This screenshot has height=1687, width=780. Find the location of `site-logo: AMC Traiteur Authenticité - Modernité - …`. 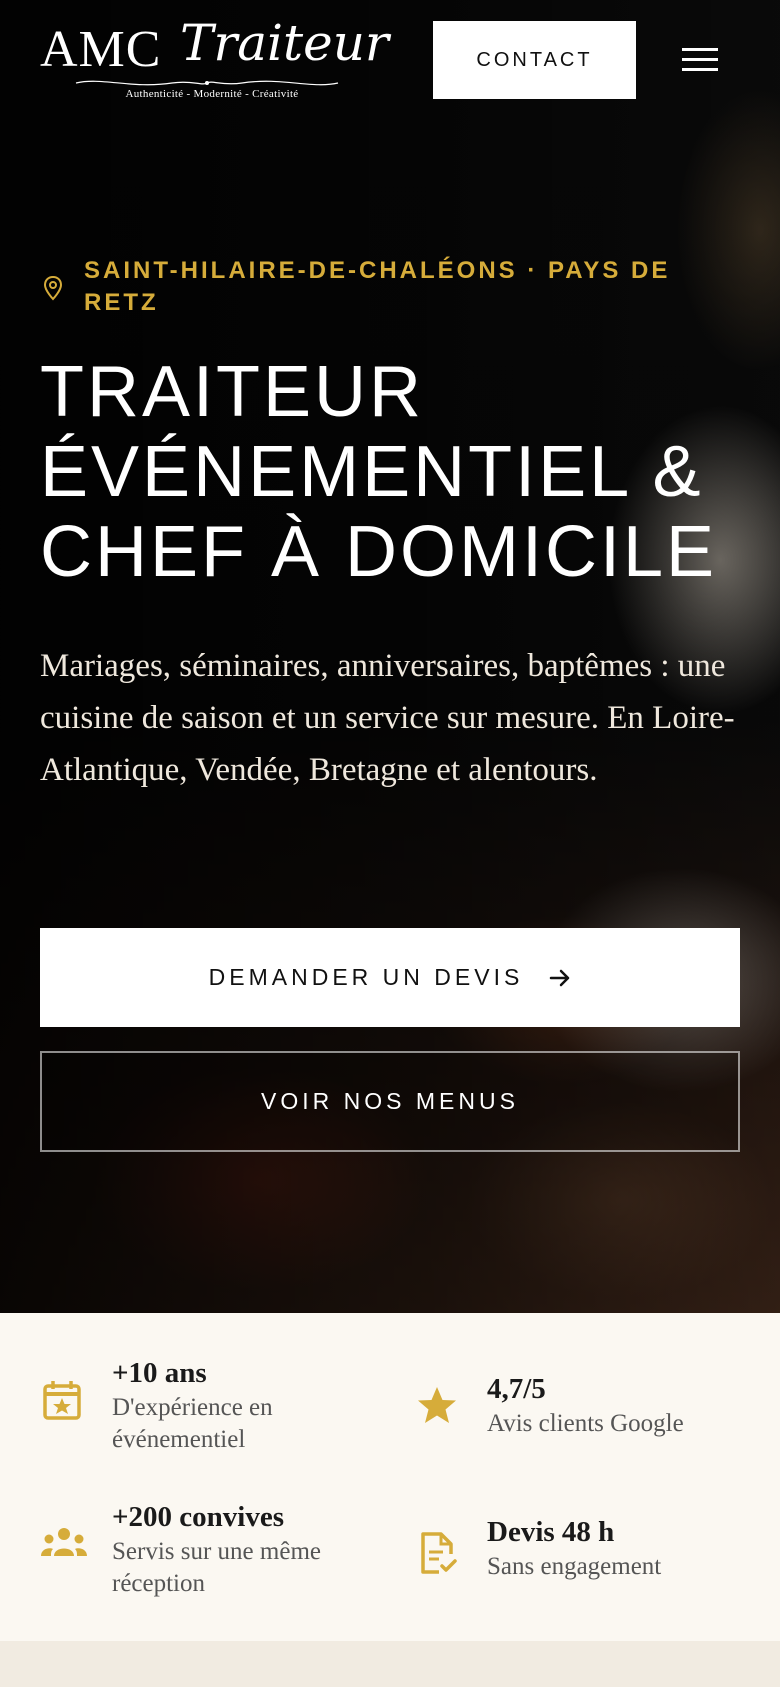

site-logo: AMC Traiteur Authenticité - Modernité - … is located at coordinates (214, 60).